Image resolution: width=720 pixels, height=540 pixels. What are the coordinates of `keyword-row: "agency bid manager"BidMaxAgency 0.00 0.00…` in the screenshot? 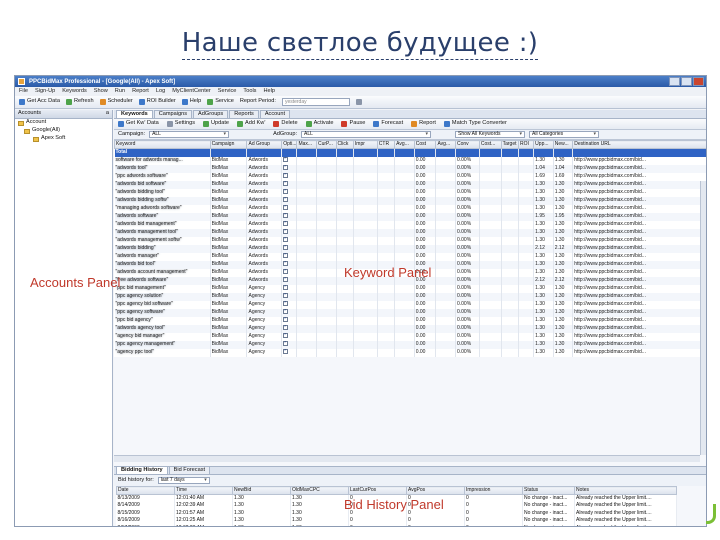 It's located at (410, 336).